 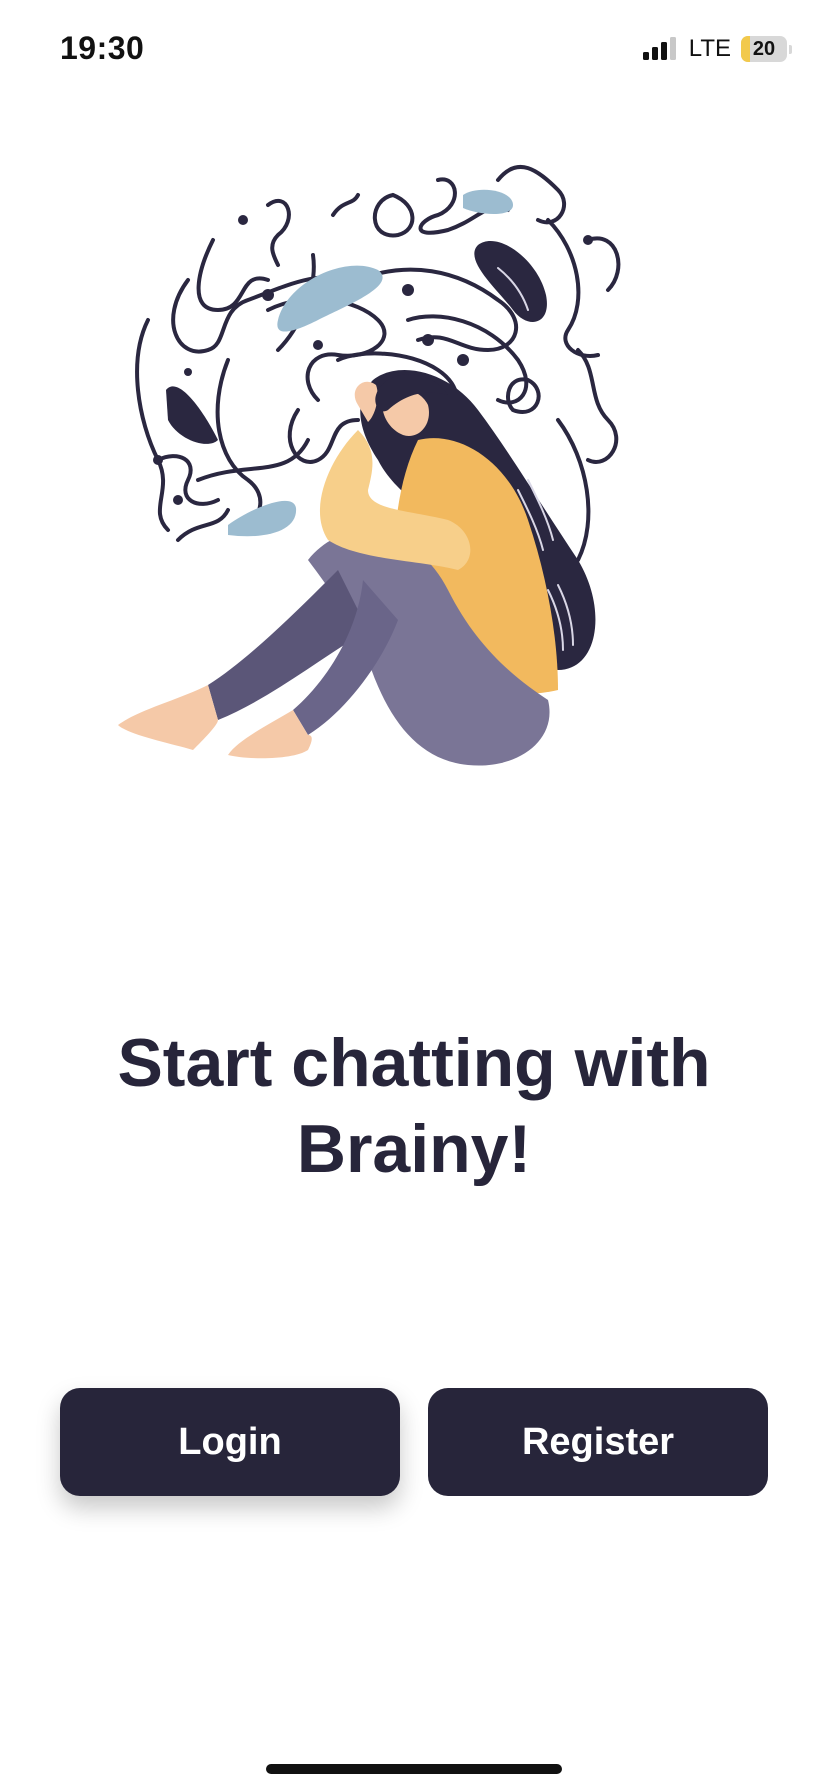 I want to click on signal-strength-icon, so click(x=660, y=48).